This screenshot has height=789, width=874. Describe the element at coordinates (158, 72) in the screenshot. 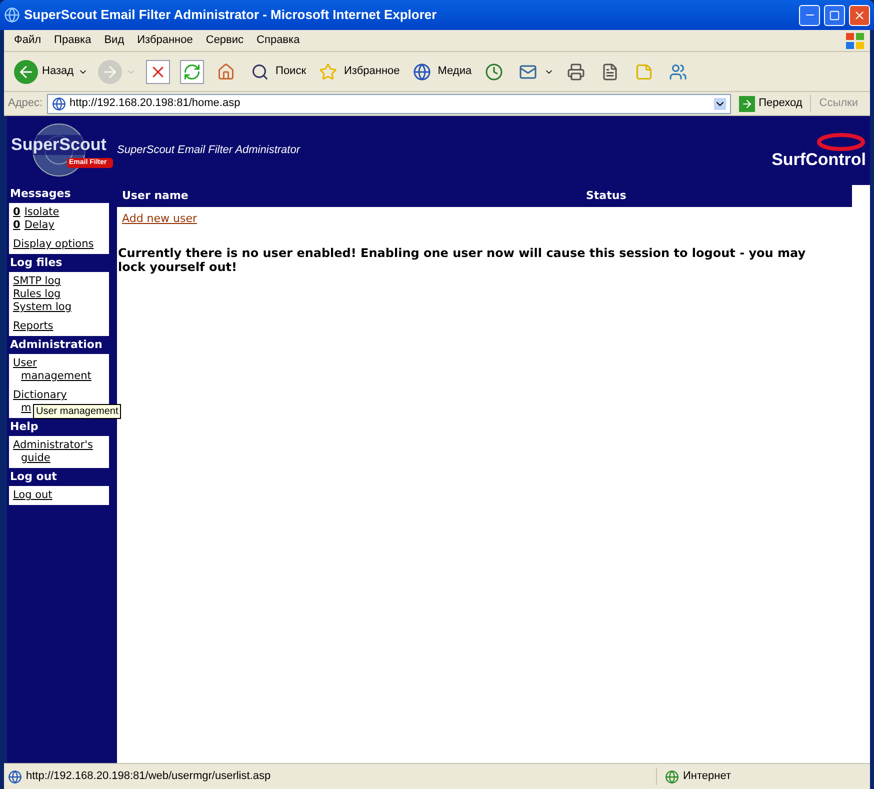

I see `stop-icon` at that location.